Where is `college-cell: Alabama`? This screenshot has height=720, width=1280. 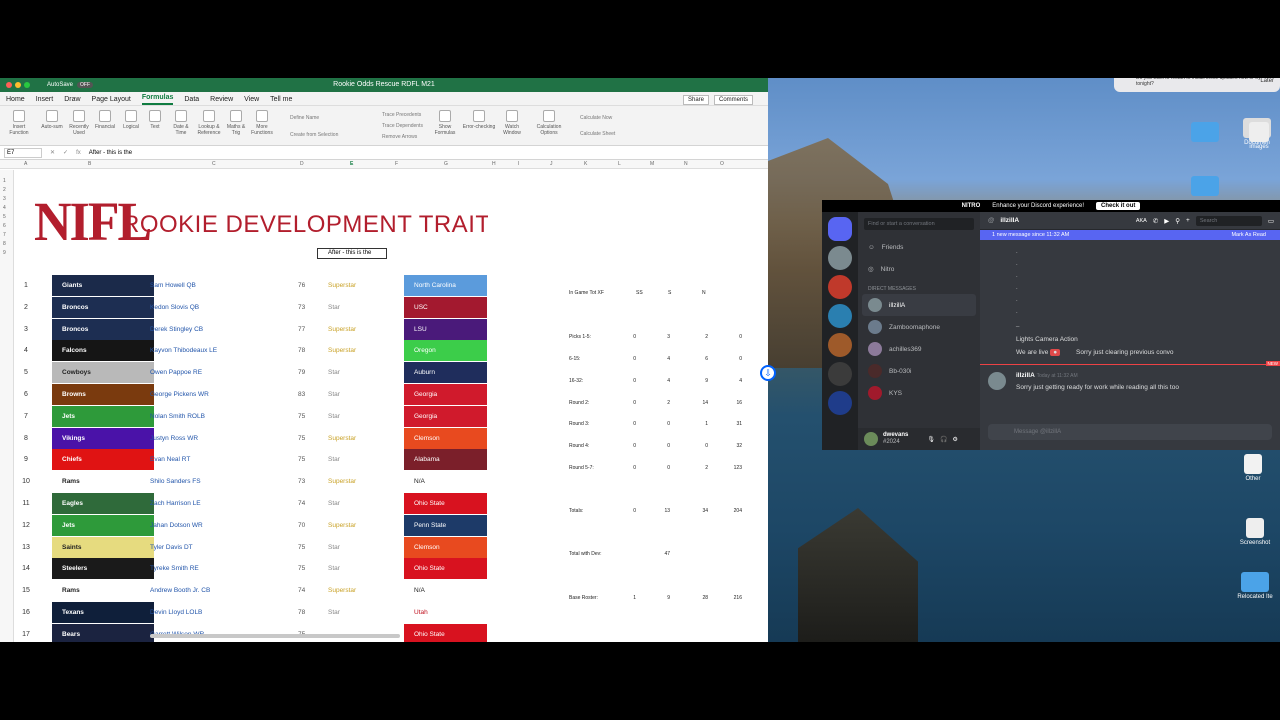
college-cell: Alabama is located at coordinates (445, 460).